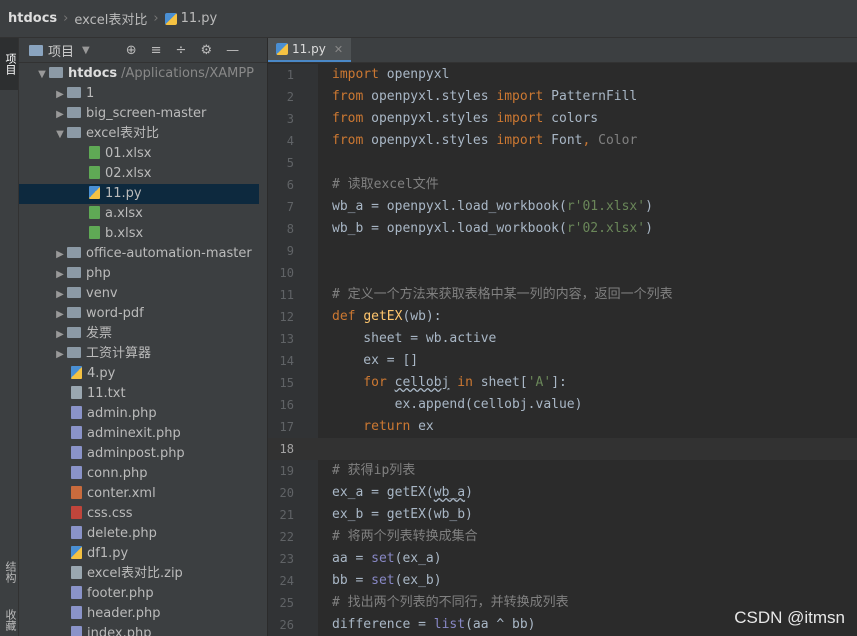 Image resolution: width=857 pixels, height=636 pixels. What do you see at coordinates (136, 74) in the screenshot?
I see `tree-item: ▼ htdocs/Applications/XAMPP` at bounding box center [136, 74].